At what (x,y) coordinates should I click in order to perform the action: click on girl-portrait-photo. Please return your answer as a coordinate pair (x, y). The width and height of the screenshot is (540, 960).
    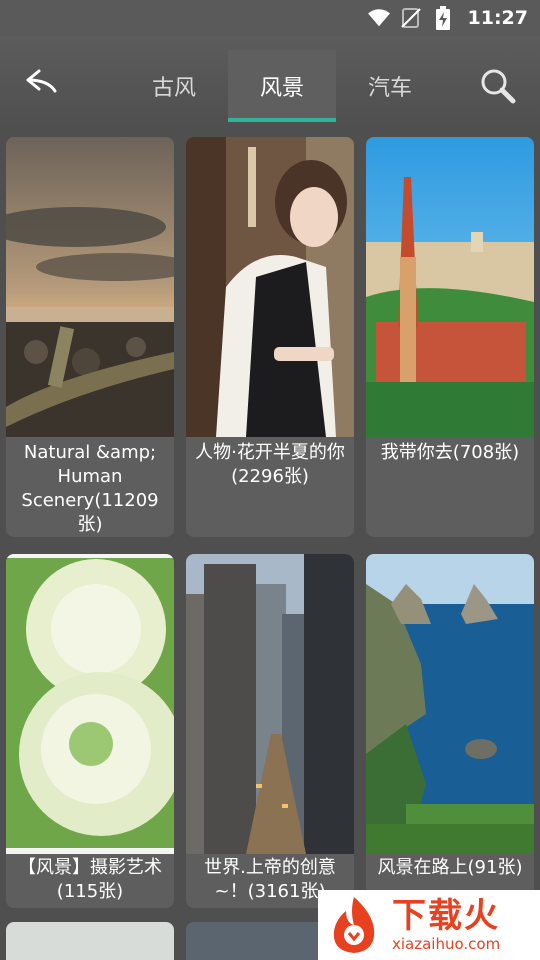
    Looking at the image, I should click on (270, 287).